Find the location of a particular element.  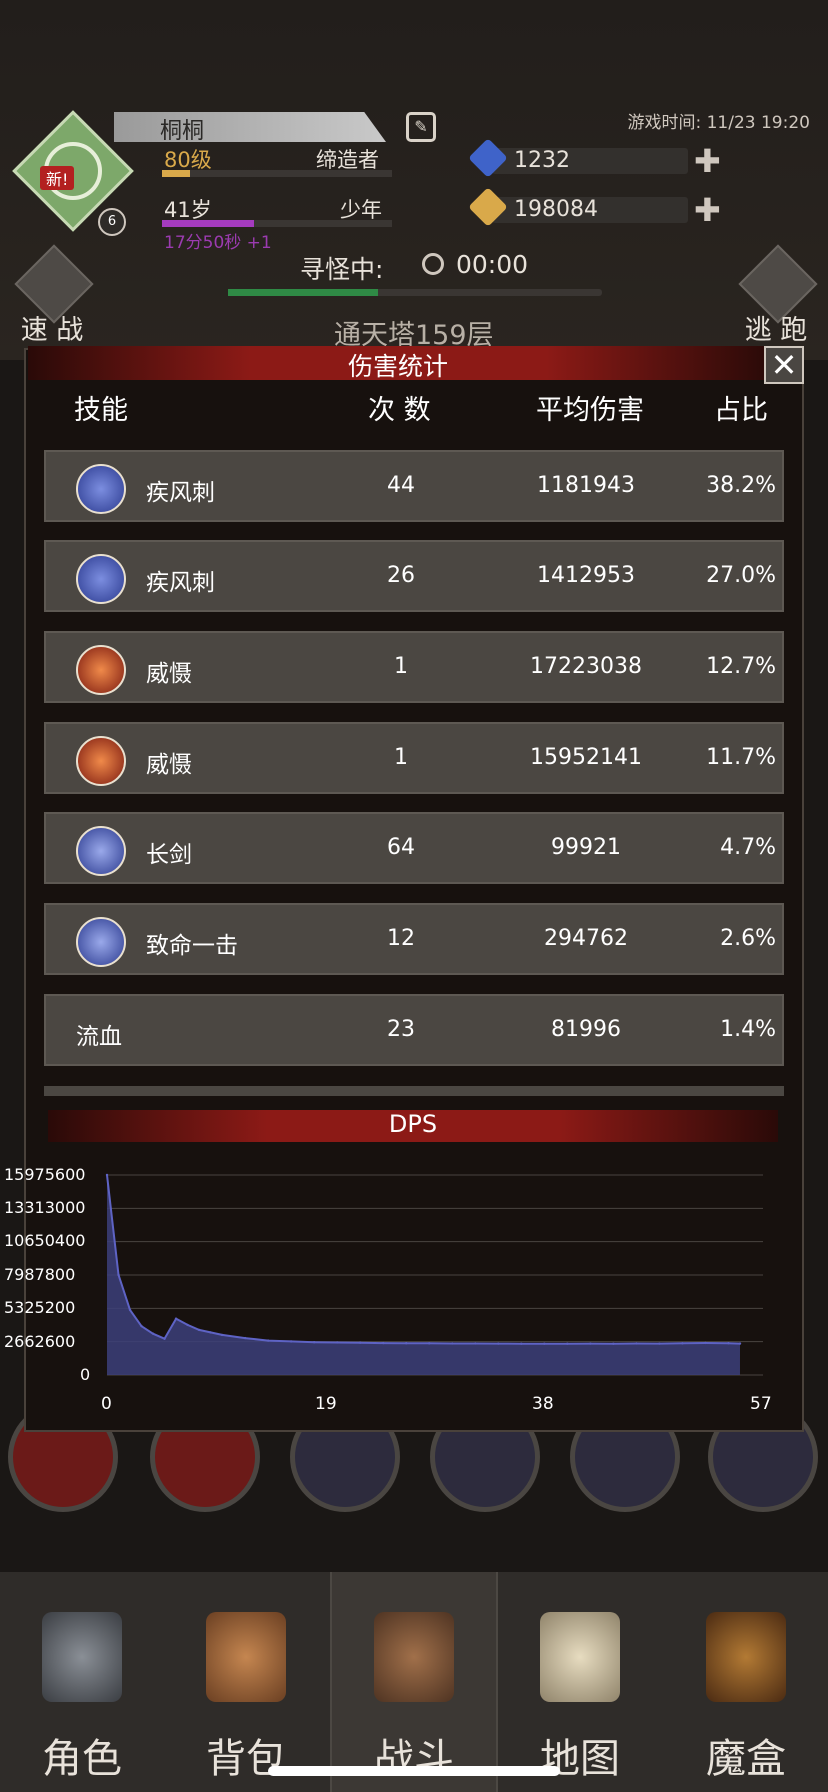

skill-ratio: 4.7% is located at coordinates (748, 847).